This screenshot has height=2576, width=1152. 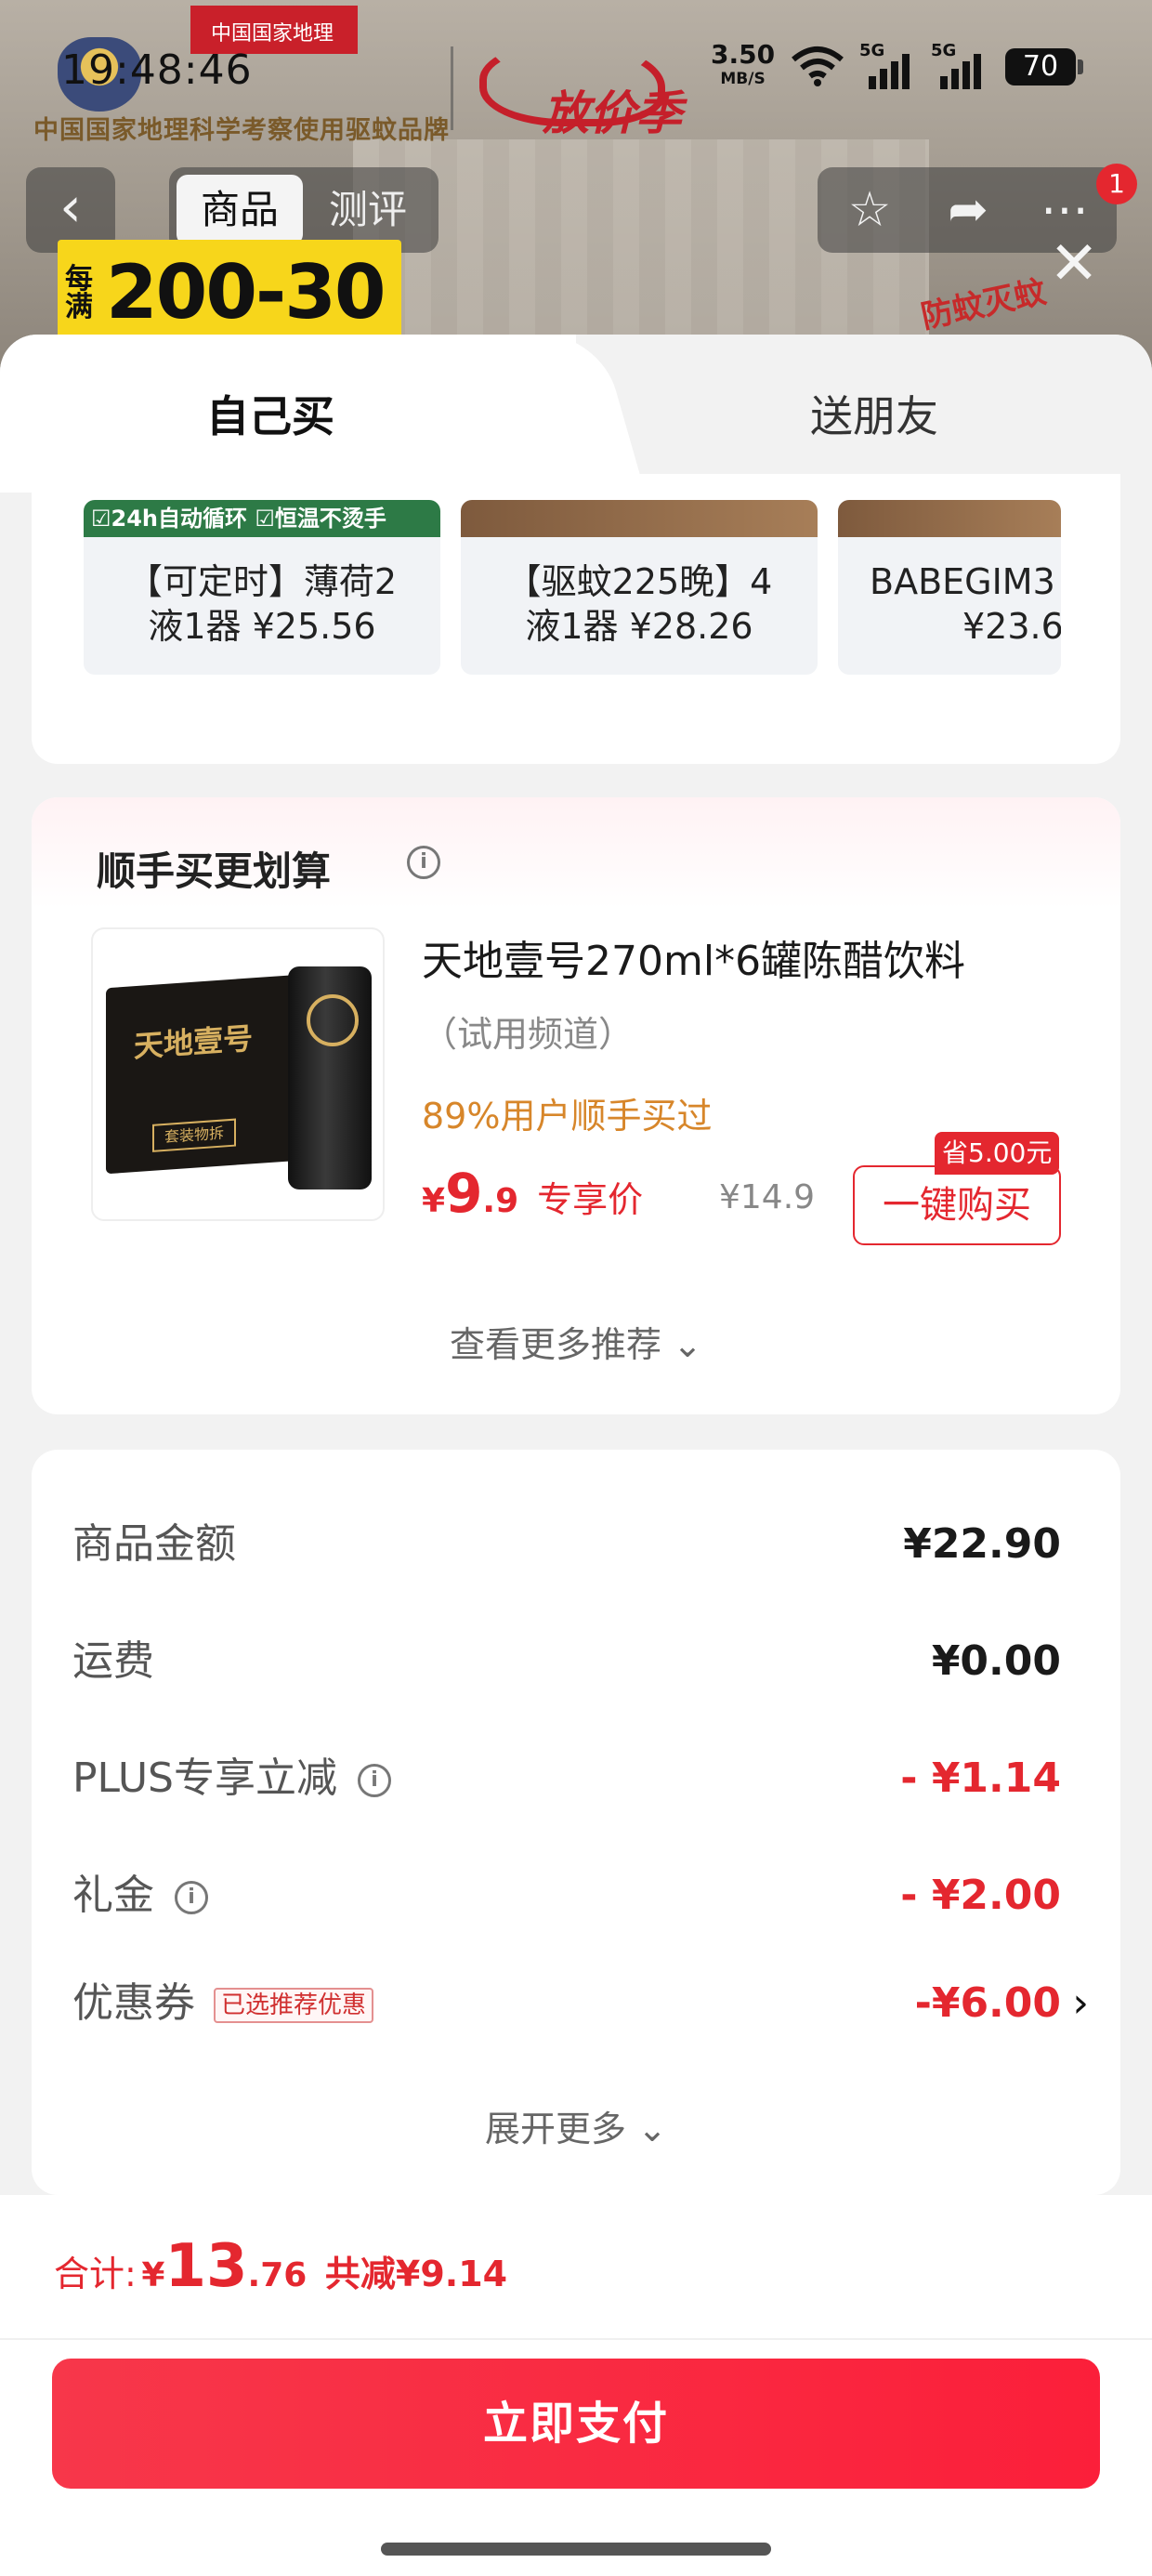 I want to click on star-icon: ☆, so click(x=869, y=210).